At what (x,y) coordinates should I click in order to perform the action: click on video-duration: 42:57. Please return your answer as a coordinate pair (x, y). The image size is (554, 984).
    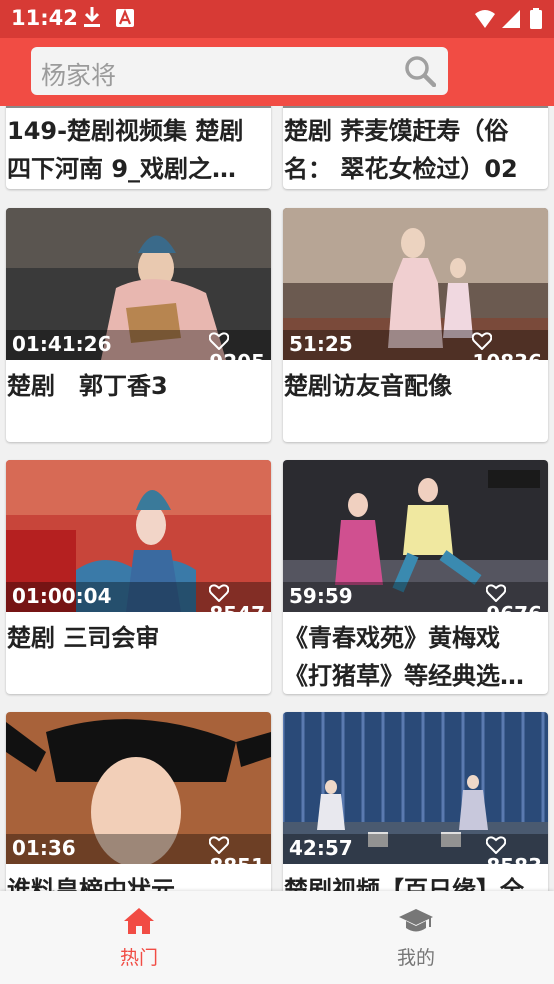
    Looking at the image, I should click on (321, 848).